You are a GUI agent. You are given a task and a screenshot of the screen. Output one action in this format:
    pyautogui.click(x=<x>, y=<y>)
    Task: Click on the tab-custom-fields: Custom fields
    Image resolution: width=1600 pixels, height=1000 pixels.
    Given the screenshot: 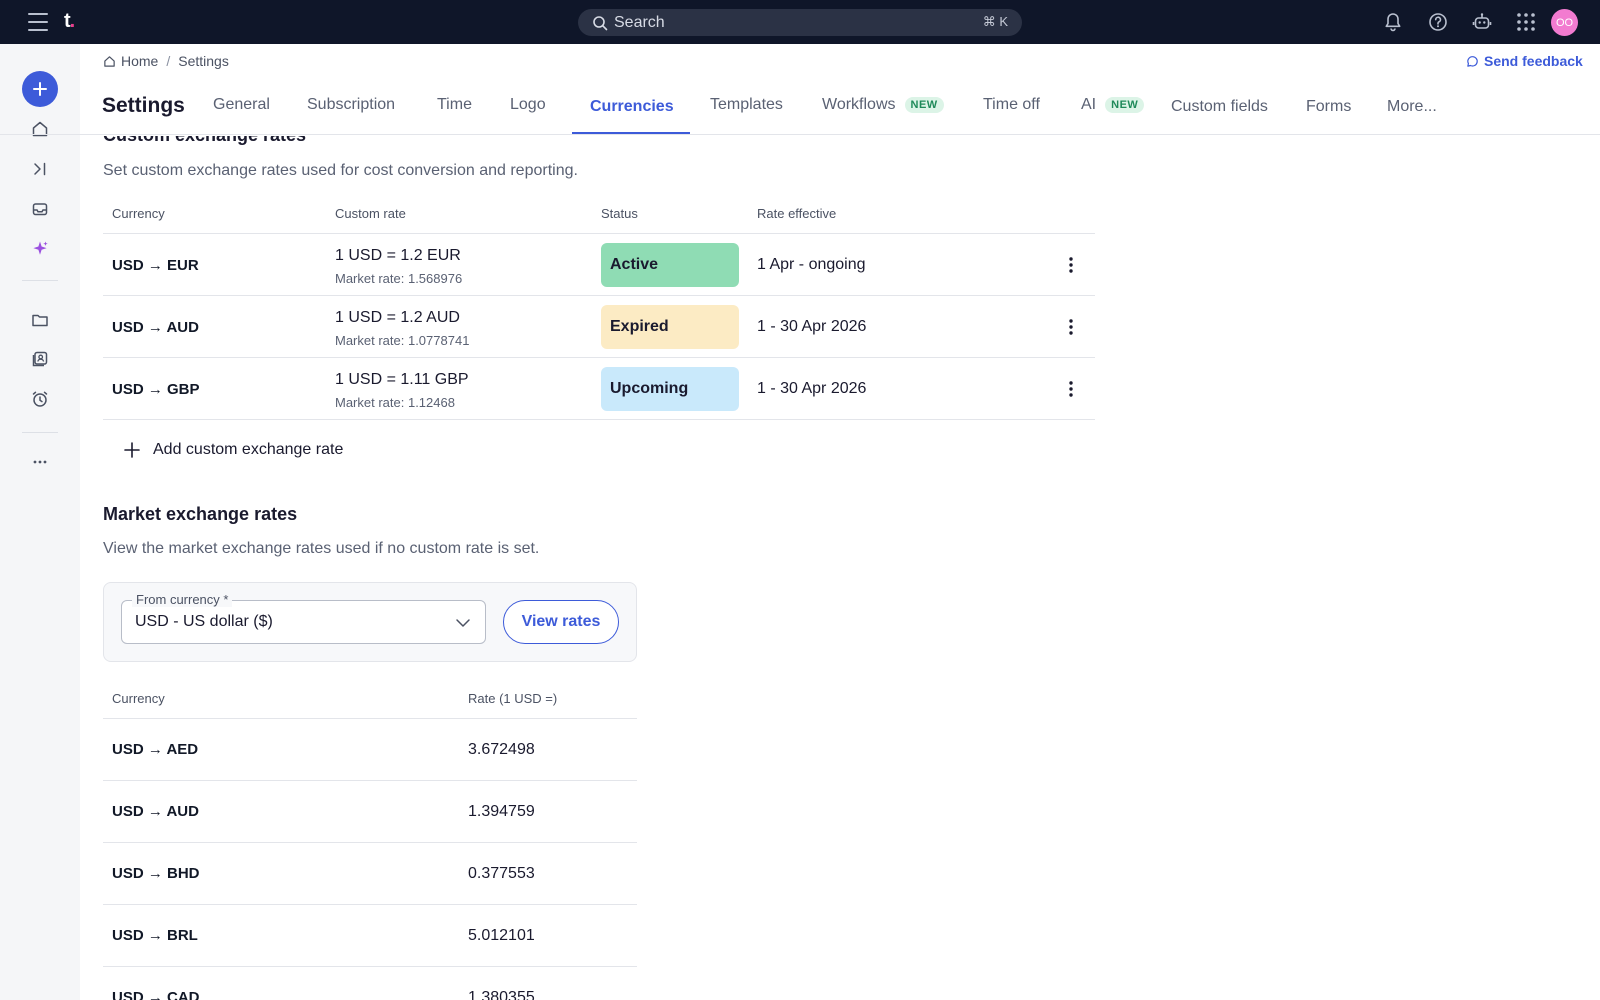 What is the action you would take?
    pyautogui.click(x=1219, y=107)
    